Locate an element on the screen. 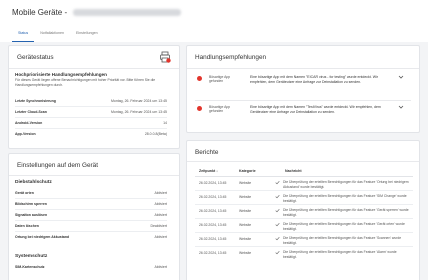 This screenshot has width=428, height=280. tab-einstellungen: Einstellungen is located at coordinates (87, 35).